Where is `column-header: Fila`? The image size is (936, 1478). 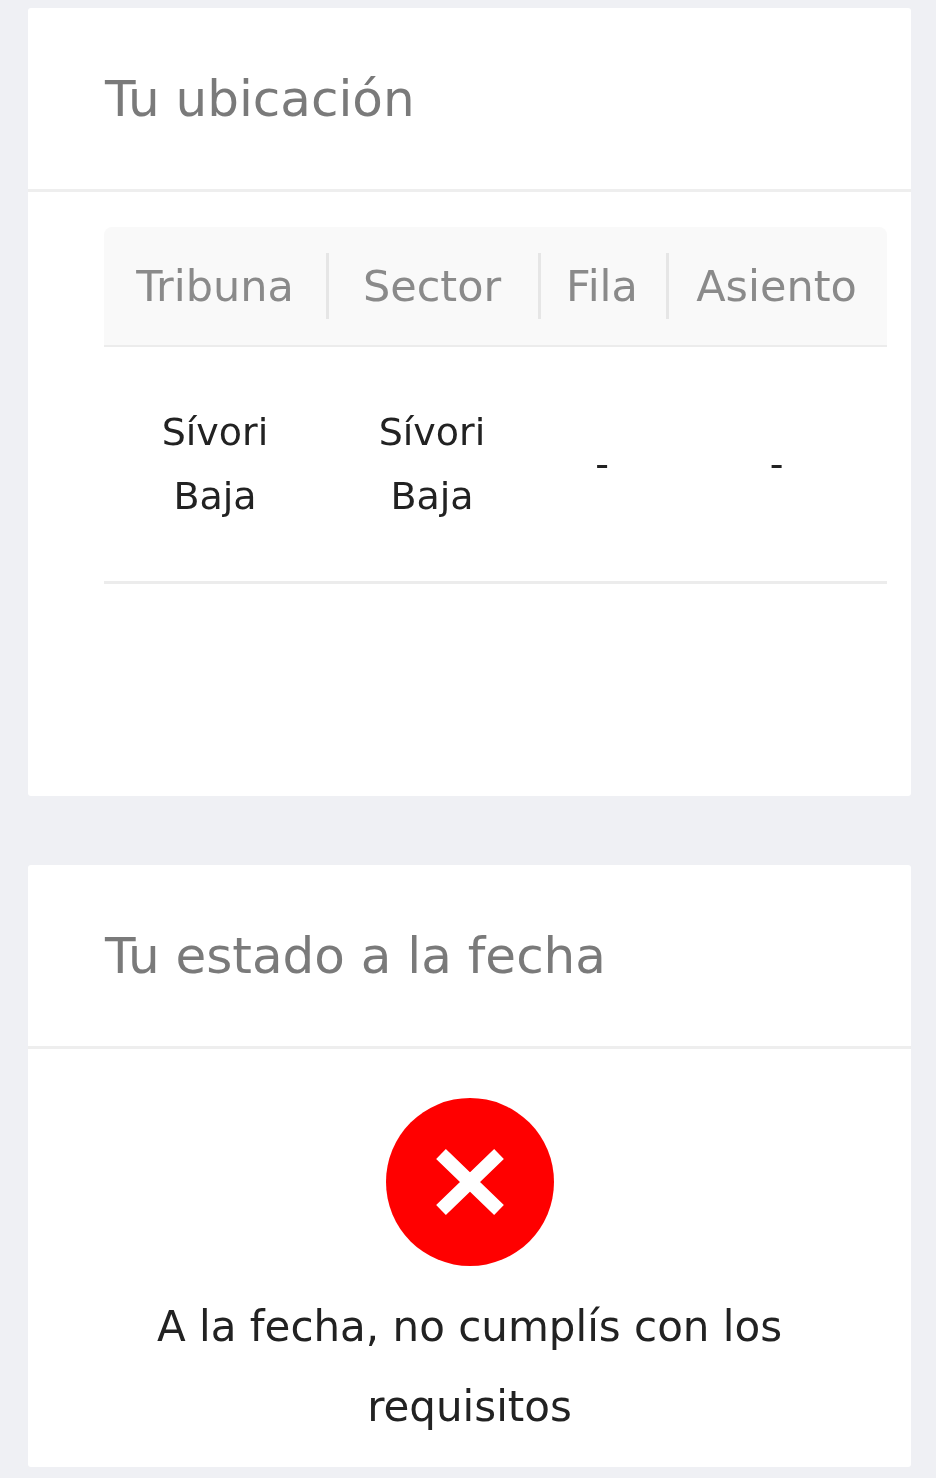 column-header: Fila is located at coordinates (602, 287).